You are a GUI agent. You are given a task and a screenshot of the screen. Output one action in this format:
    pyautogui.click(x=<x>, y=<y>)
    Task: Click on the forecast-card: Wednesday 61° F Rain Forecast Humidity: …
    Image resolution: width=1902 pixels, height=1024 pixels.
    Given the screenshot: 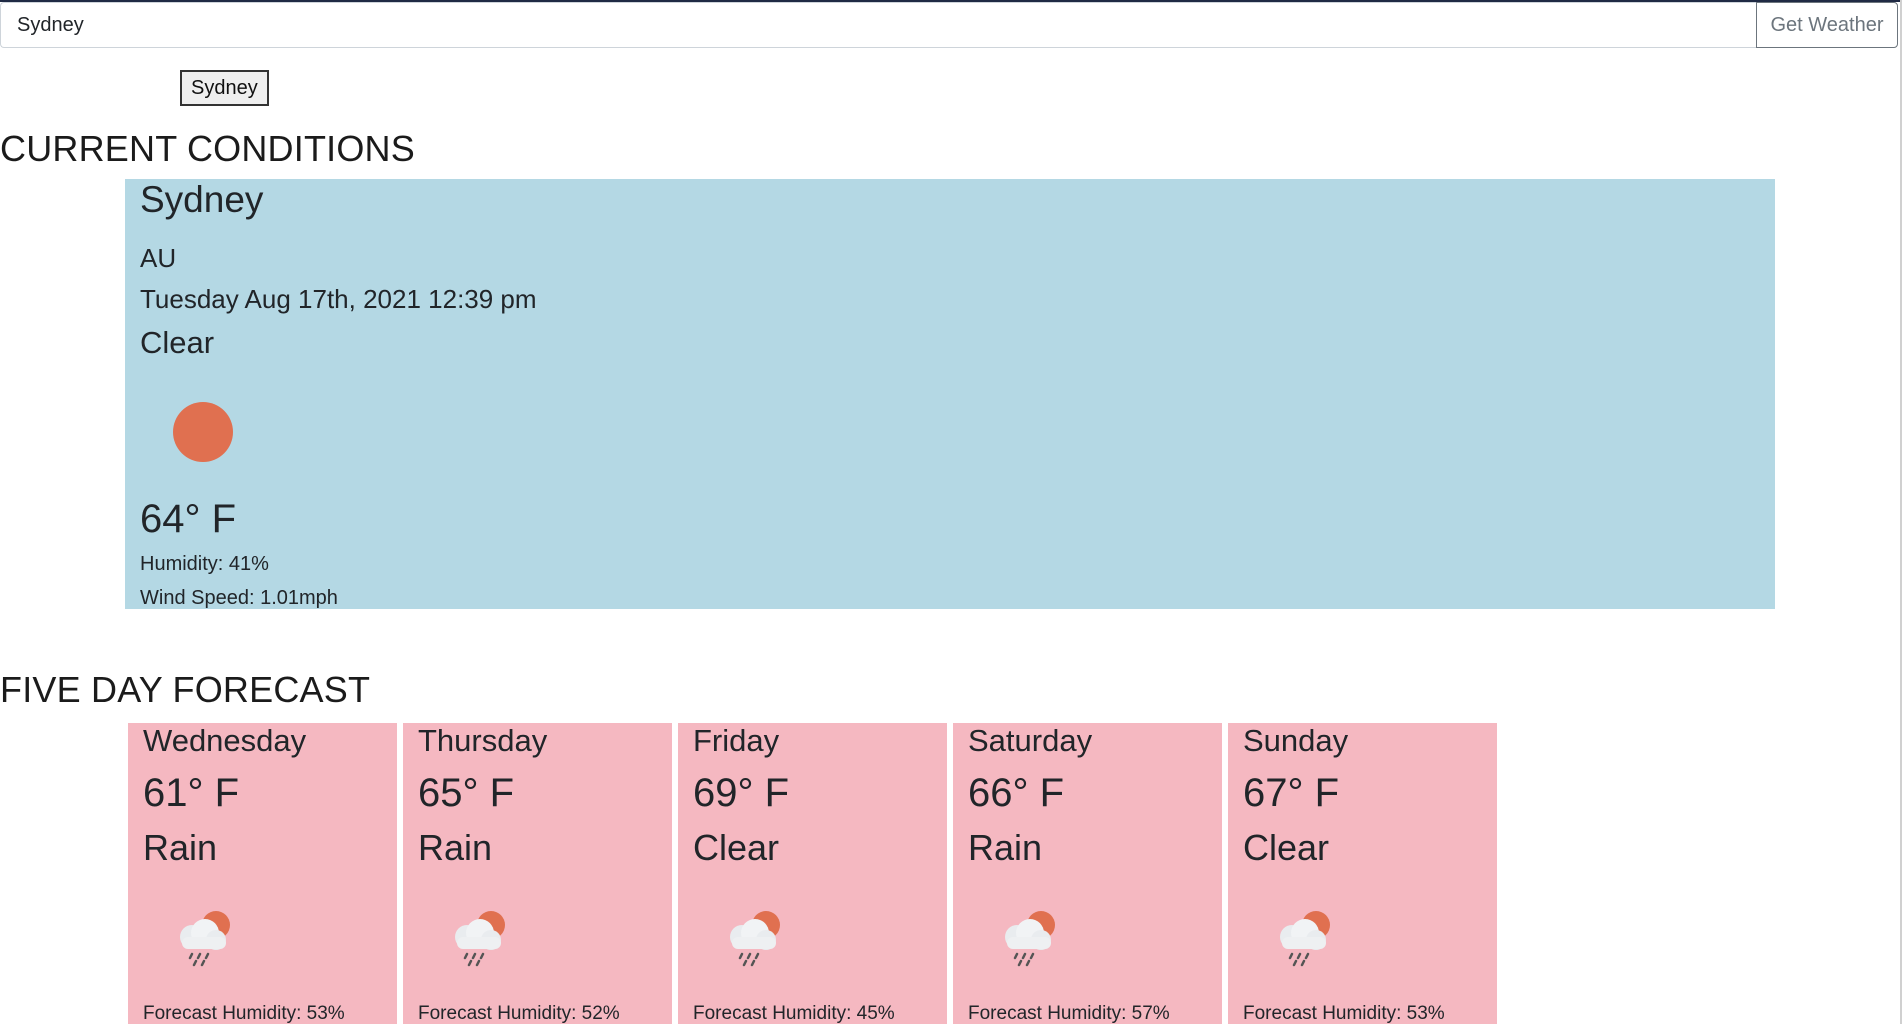 What is the action you would take?
    pyautogui.click(x=262, y=873)
    